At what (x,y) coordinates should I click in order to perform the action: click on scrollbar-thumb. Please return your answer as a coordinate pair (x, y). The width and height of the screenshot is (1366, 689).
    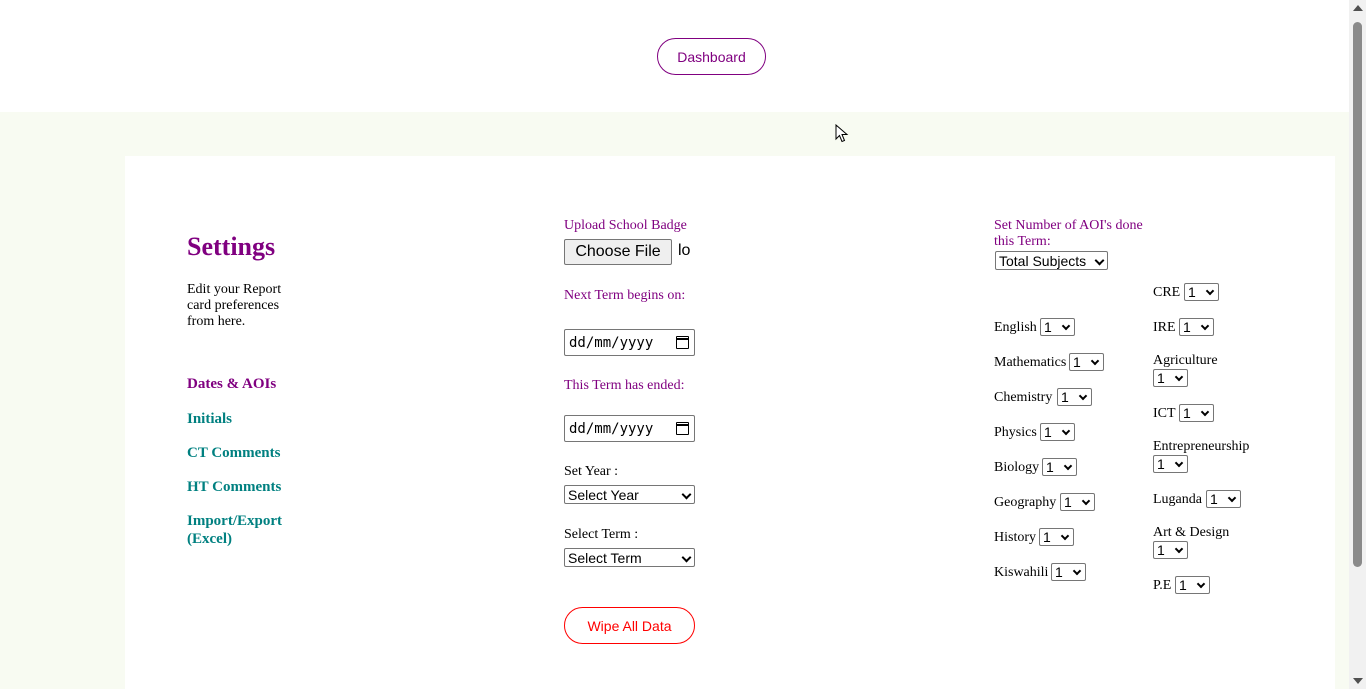
    Looking at the image, I should click on (1357, 294).